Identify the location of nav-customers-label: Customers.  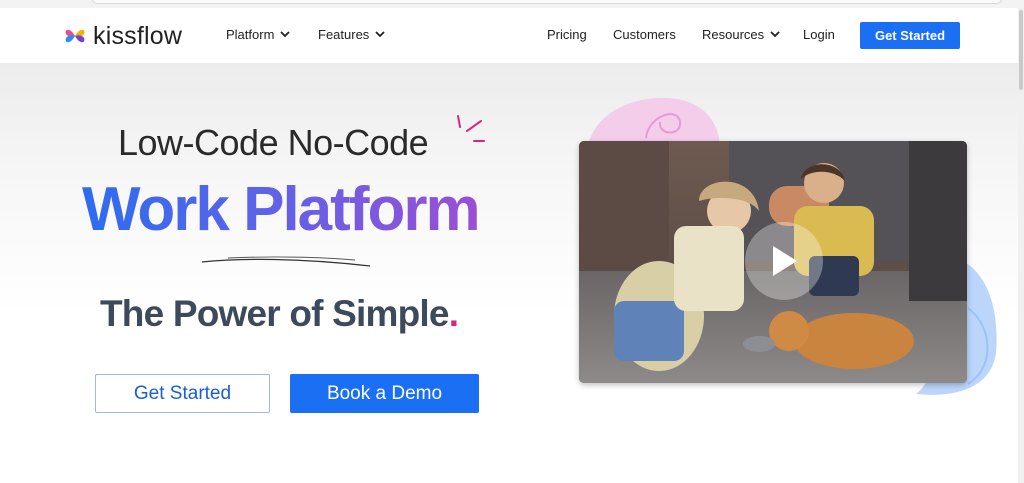
(644, 34).